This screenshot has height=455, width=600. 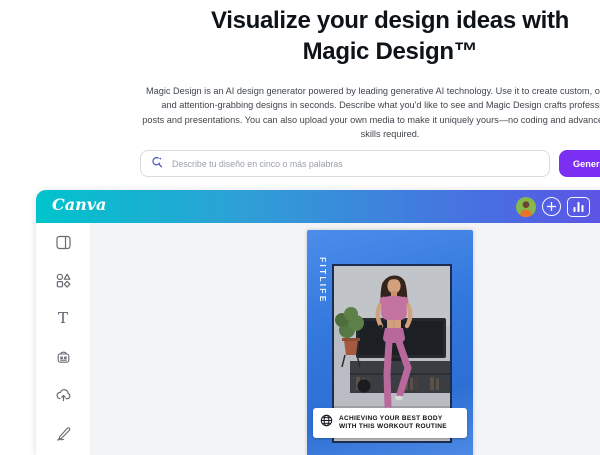 What do you see at coordinates (390, 20) in the screenshot?
I see `page-title-line1: Visualize your design ideas with` at bounding box center [390, 20].